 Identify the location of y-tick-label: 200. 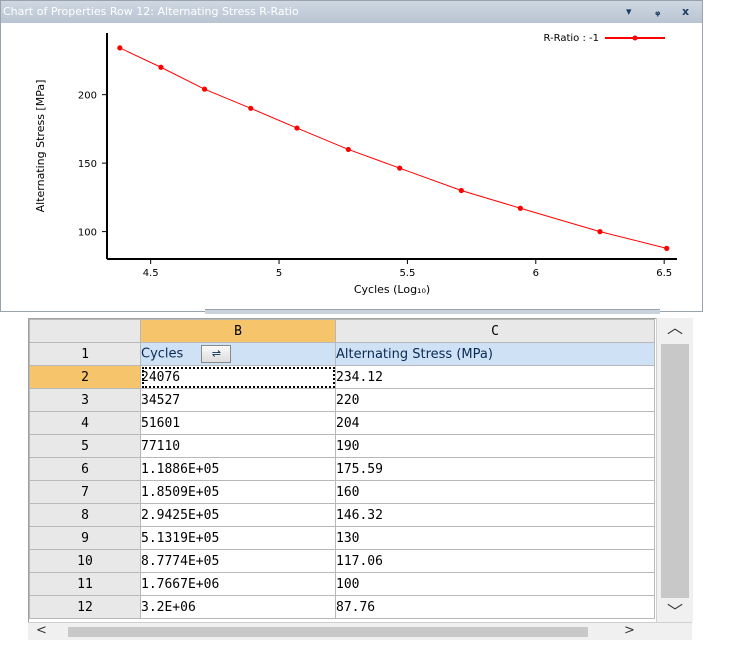
(87, 96).